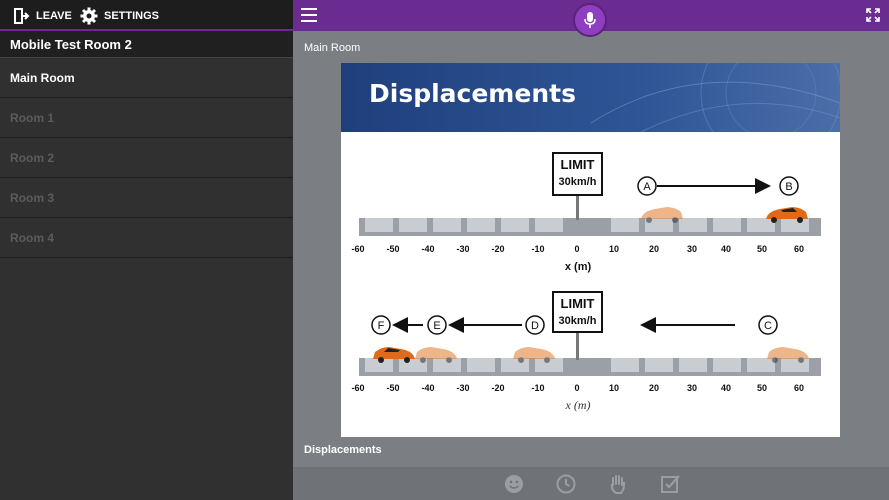 Image resolution: width=889 pixels, height=500 pixels. Describe the element at coordinates (146, 118) in the screenshot. I see `room-item-1: Room 1` at that location.